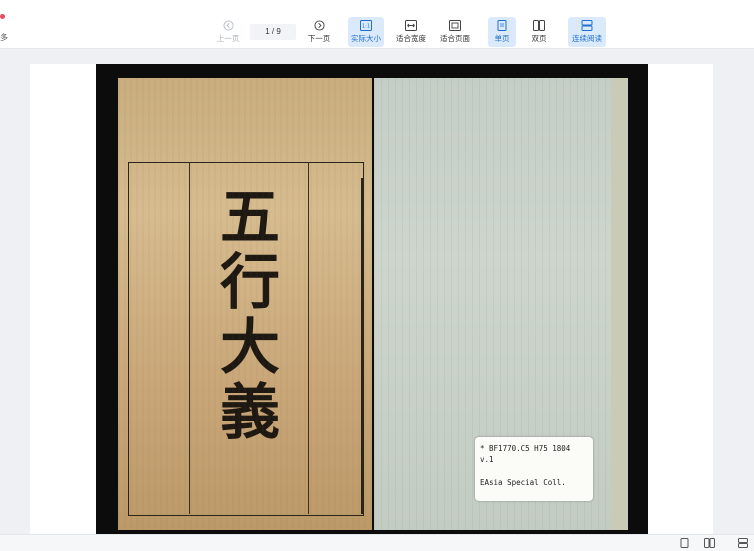  I want to click on frame-edge, so click(362, 346).